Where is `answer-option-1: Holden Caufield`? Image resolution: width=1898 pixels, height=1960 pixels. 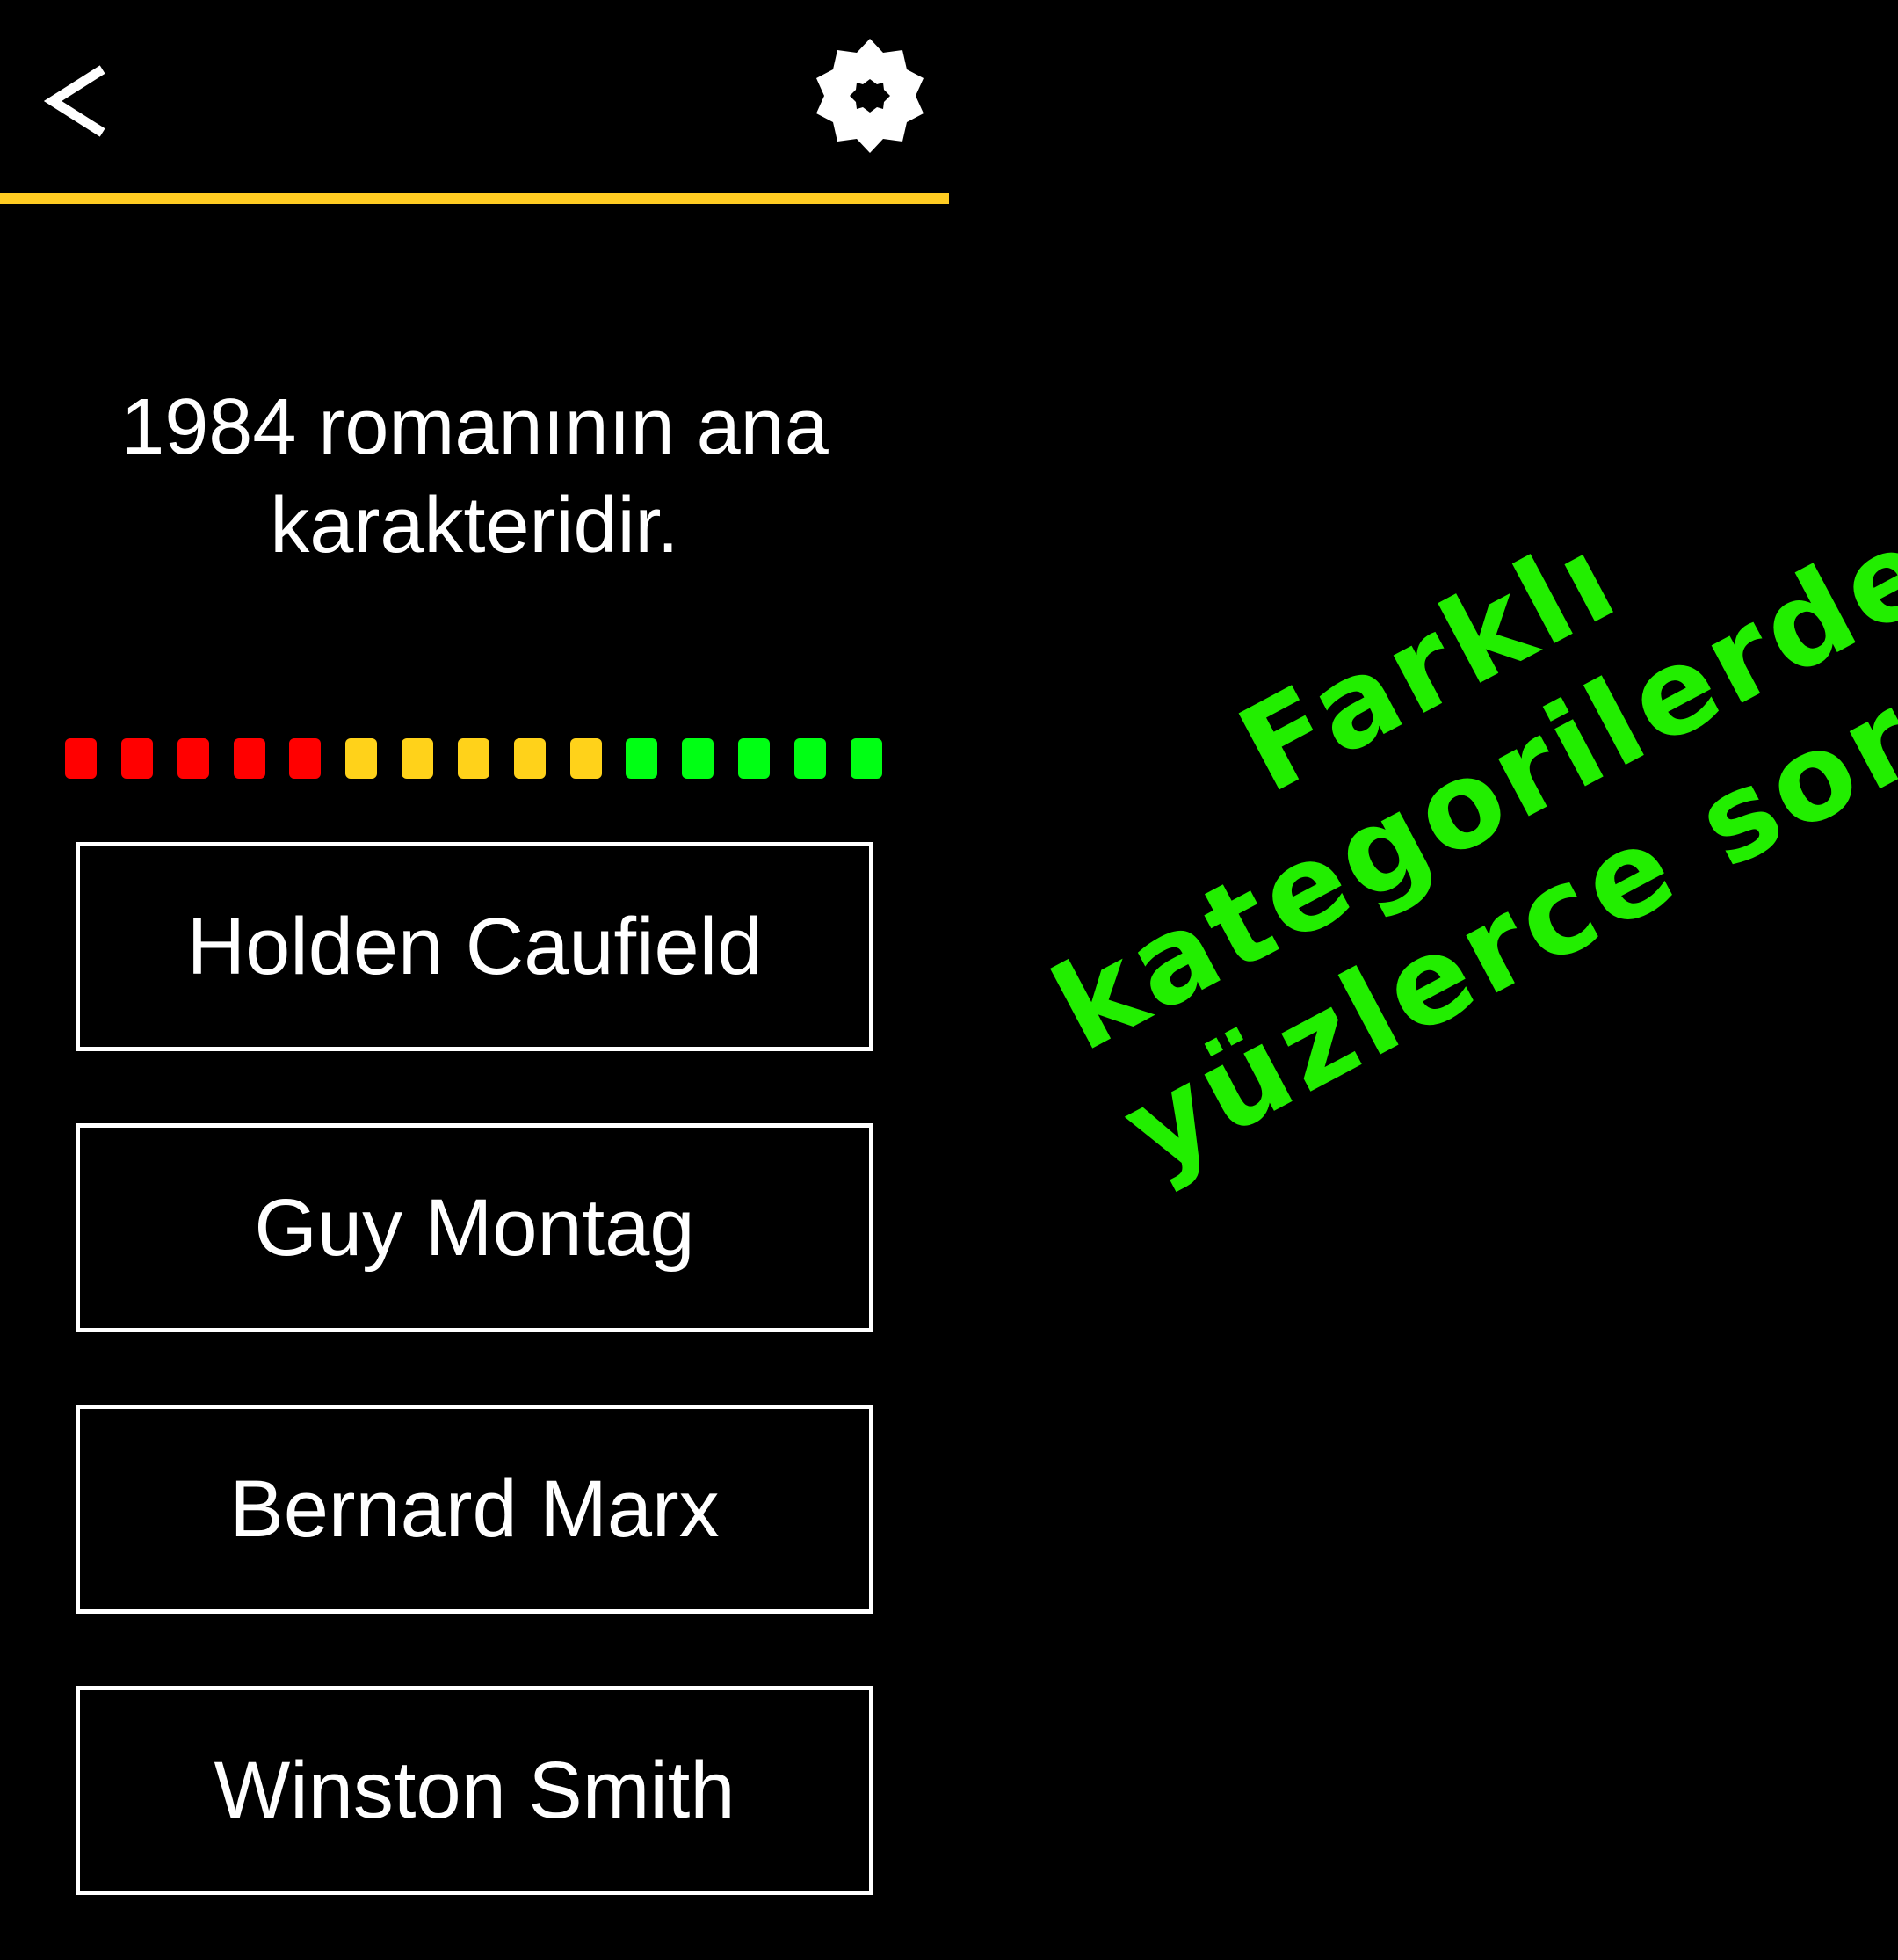
answer-option-1: Holden Caufield is located at coordinates (474, 946).